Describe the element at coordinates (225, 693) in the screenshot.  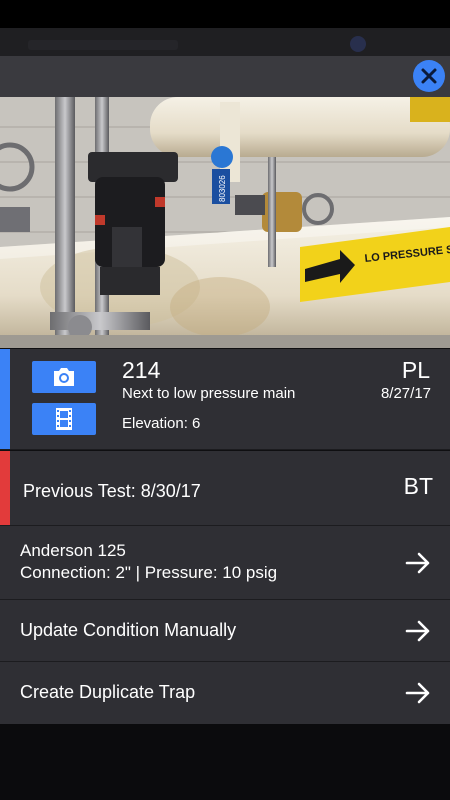
I see `create-duplicate-button: Create Duplicate Trap` at that location.